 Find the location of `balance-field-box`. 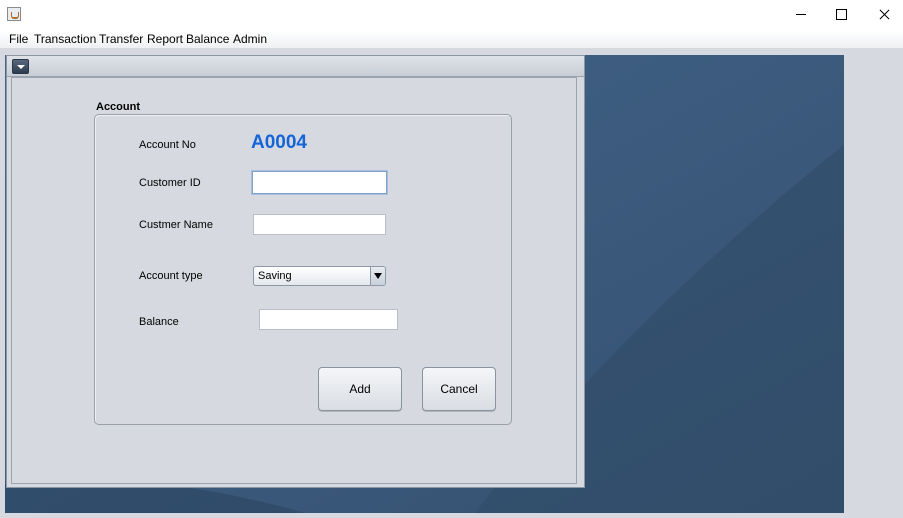

balance-field-box is located at coordinates (328, 319).